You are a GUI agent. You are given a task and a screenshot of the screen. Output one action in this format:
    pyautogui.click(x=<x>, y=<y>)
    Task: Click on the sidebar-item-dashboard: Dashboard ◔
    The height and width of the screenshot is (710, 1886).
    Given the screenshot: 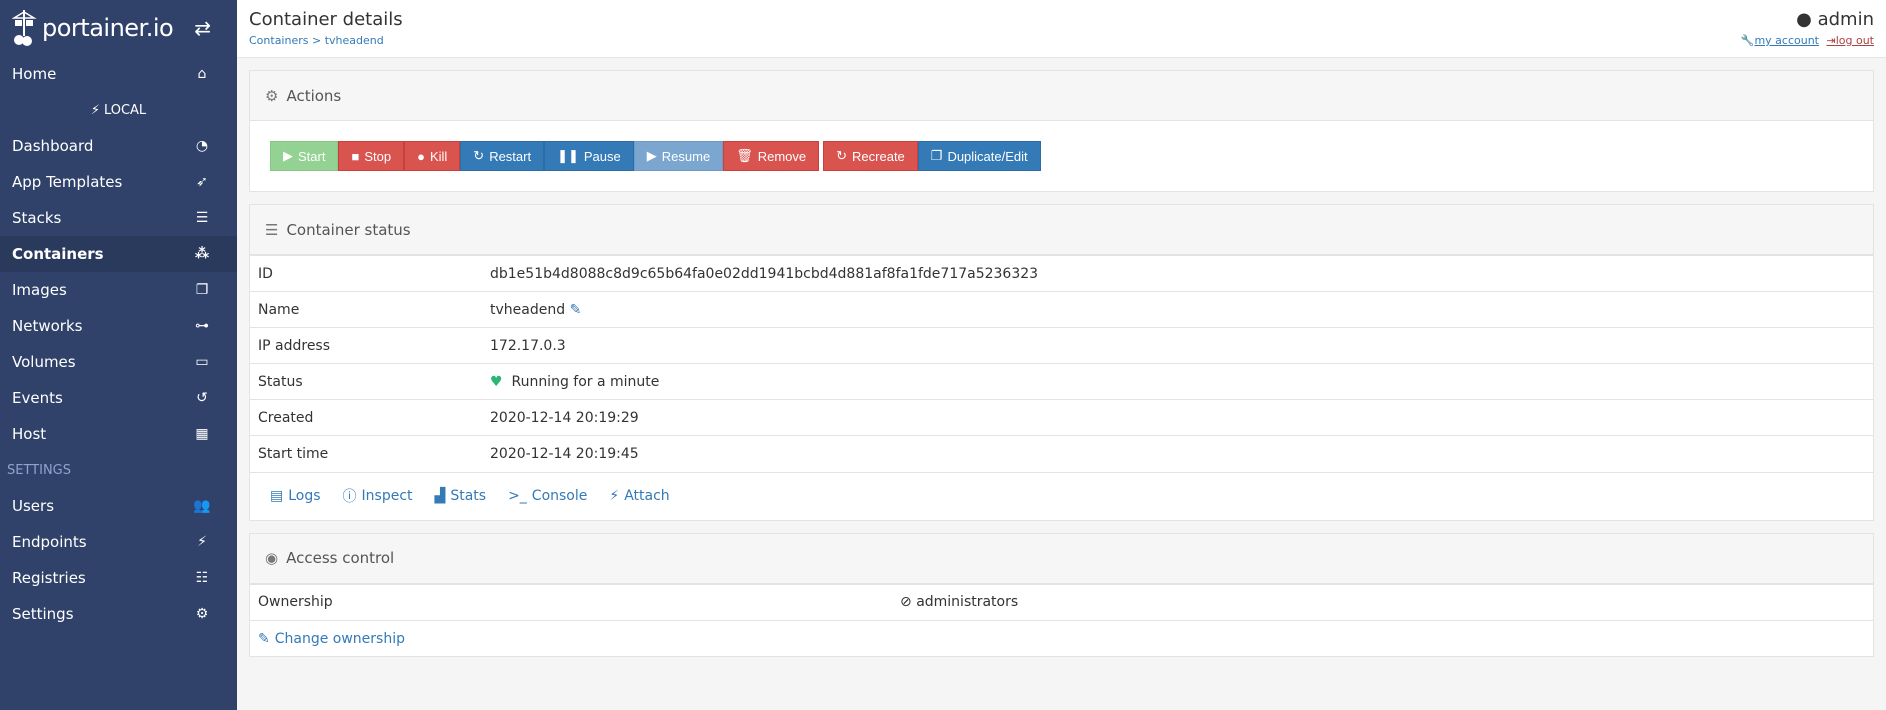 What is the action you would take?
    pyautogui.click(x=118, y=146)
    